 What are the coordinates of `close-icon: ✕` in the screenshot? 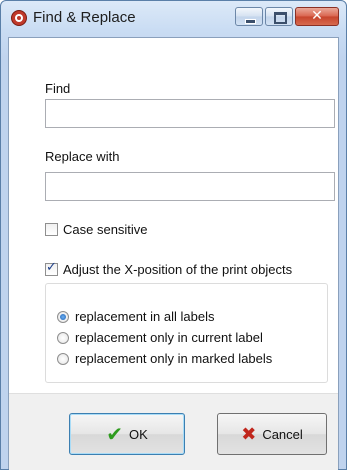 It's located at (317, 16).